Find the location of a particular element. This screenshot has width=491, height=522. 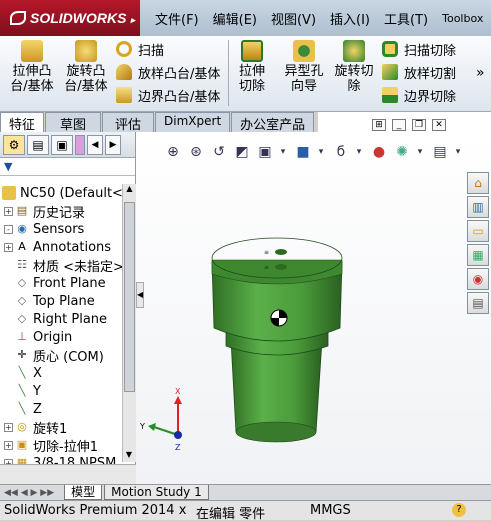

menu-view: 视图(V) is located at coordinates (293, 18).